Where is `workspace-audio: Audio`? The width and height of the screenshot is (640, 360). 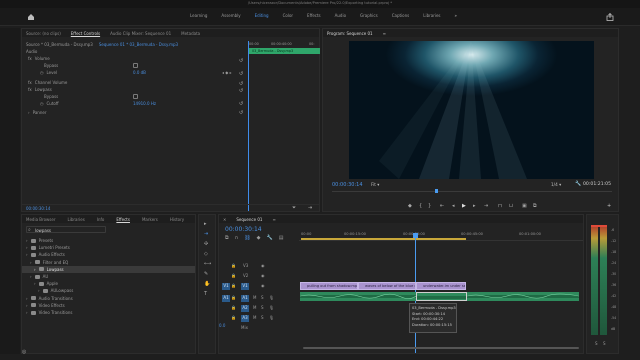 workspace-audio: Audio is located at coordinates (340, 15).